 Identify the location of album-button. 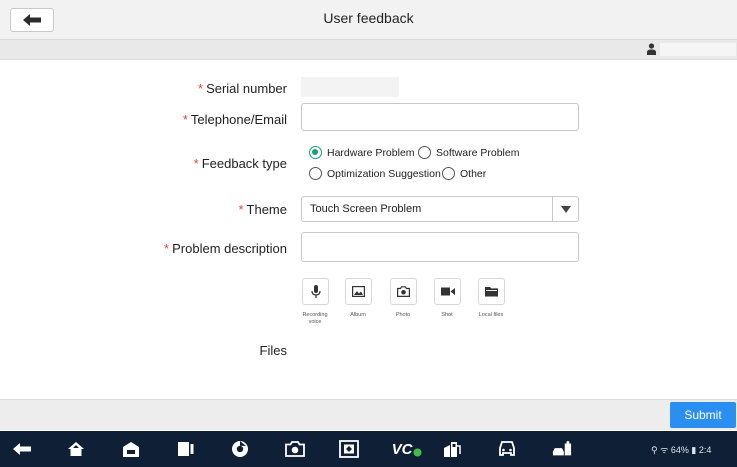
(358, 291).